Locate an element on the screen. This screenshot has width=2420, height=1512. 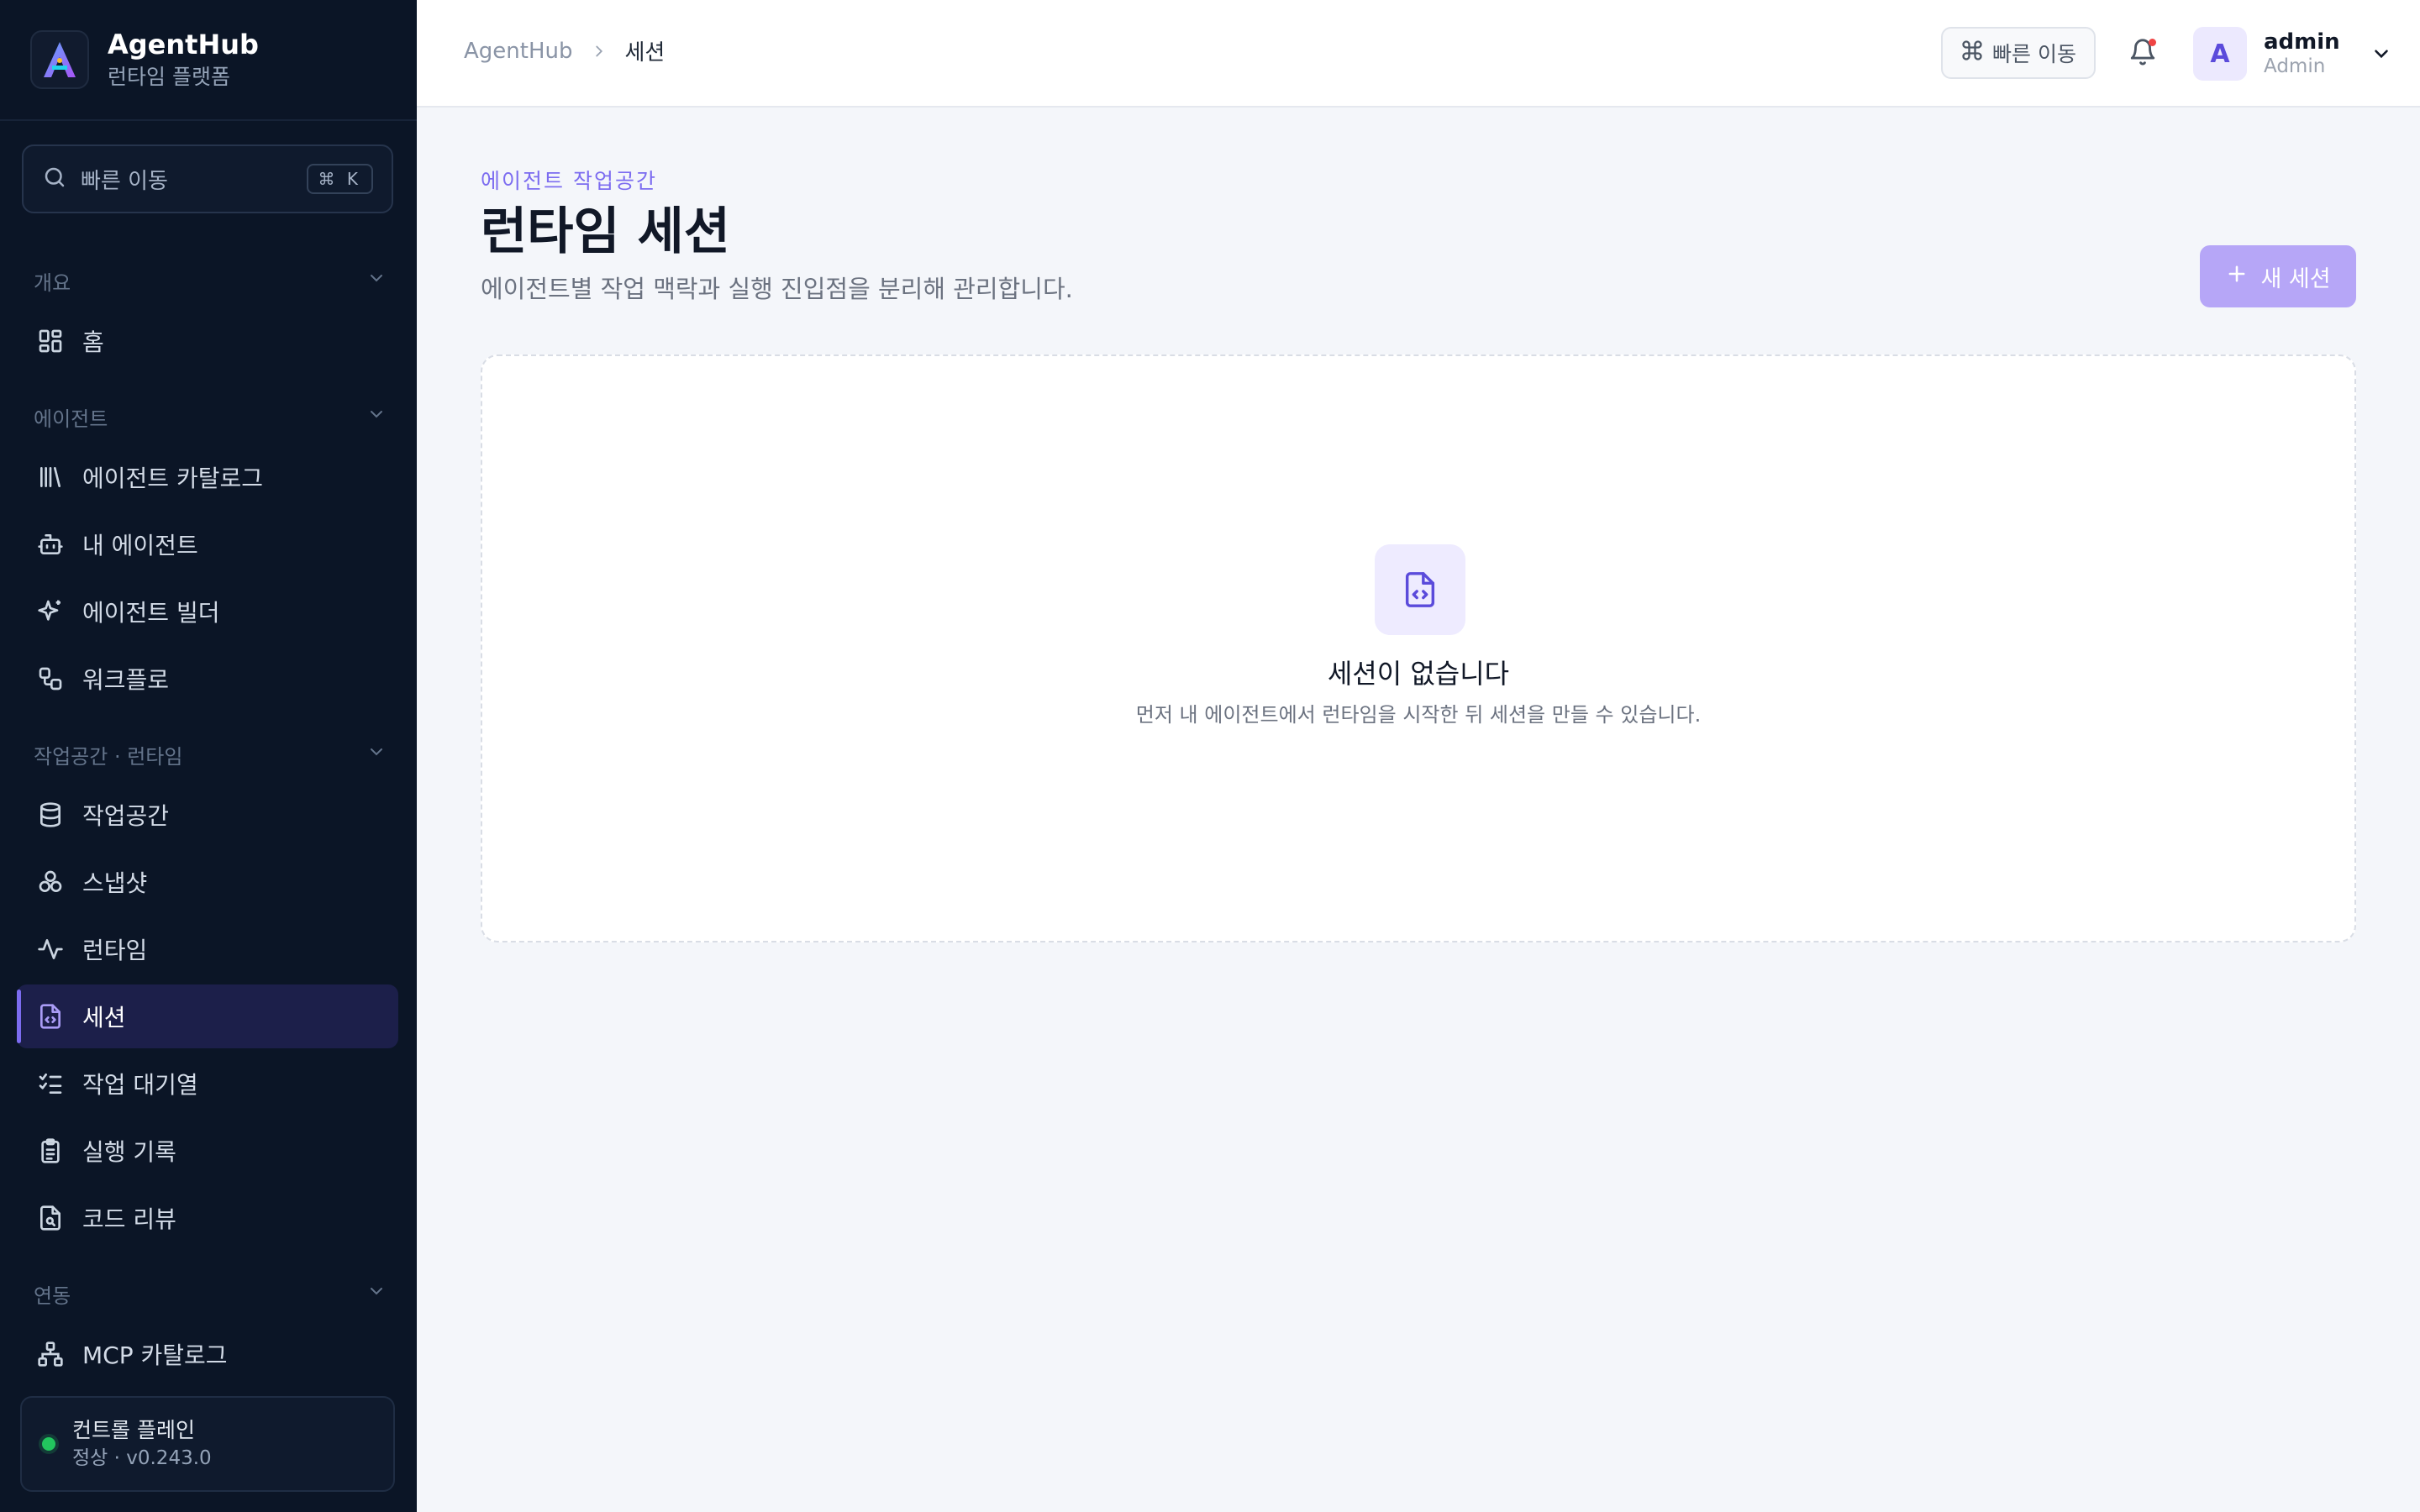
plus-icon is located at coordinates (2237, 276).